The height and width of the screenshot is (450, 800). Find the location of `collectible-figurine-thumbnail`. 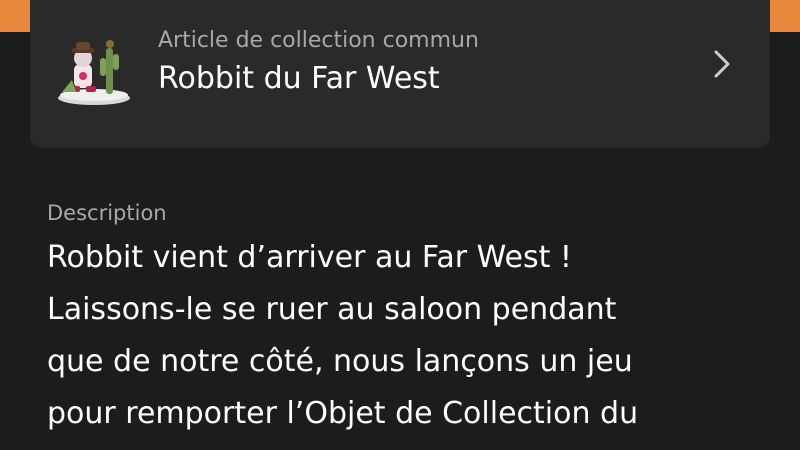

collectible-figurine-thumbnail is located at coordinates (94, 72).